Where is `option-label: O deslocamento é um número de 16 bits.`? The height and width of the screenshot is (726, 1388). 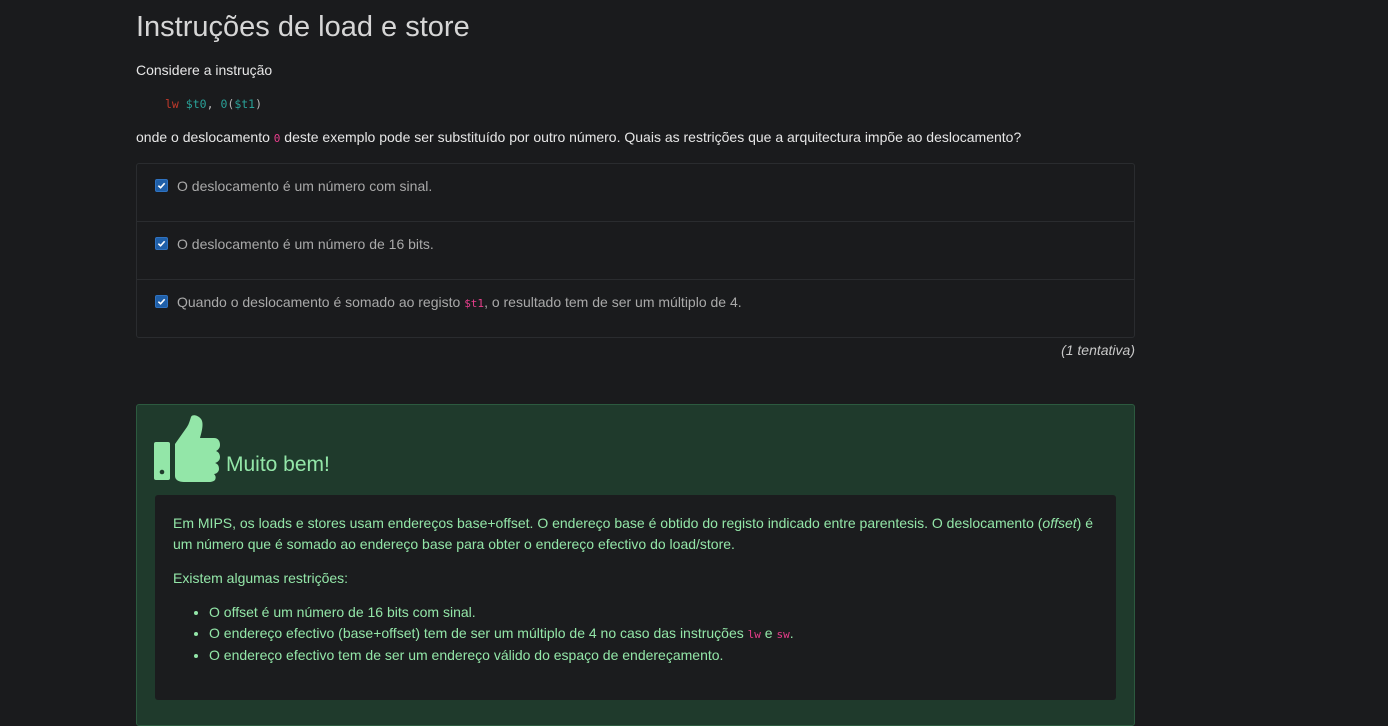 option-label: O deslocamento é um número de 16 bits. is located at coordinates (305, 244).